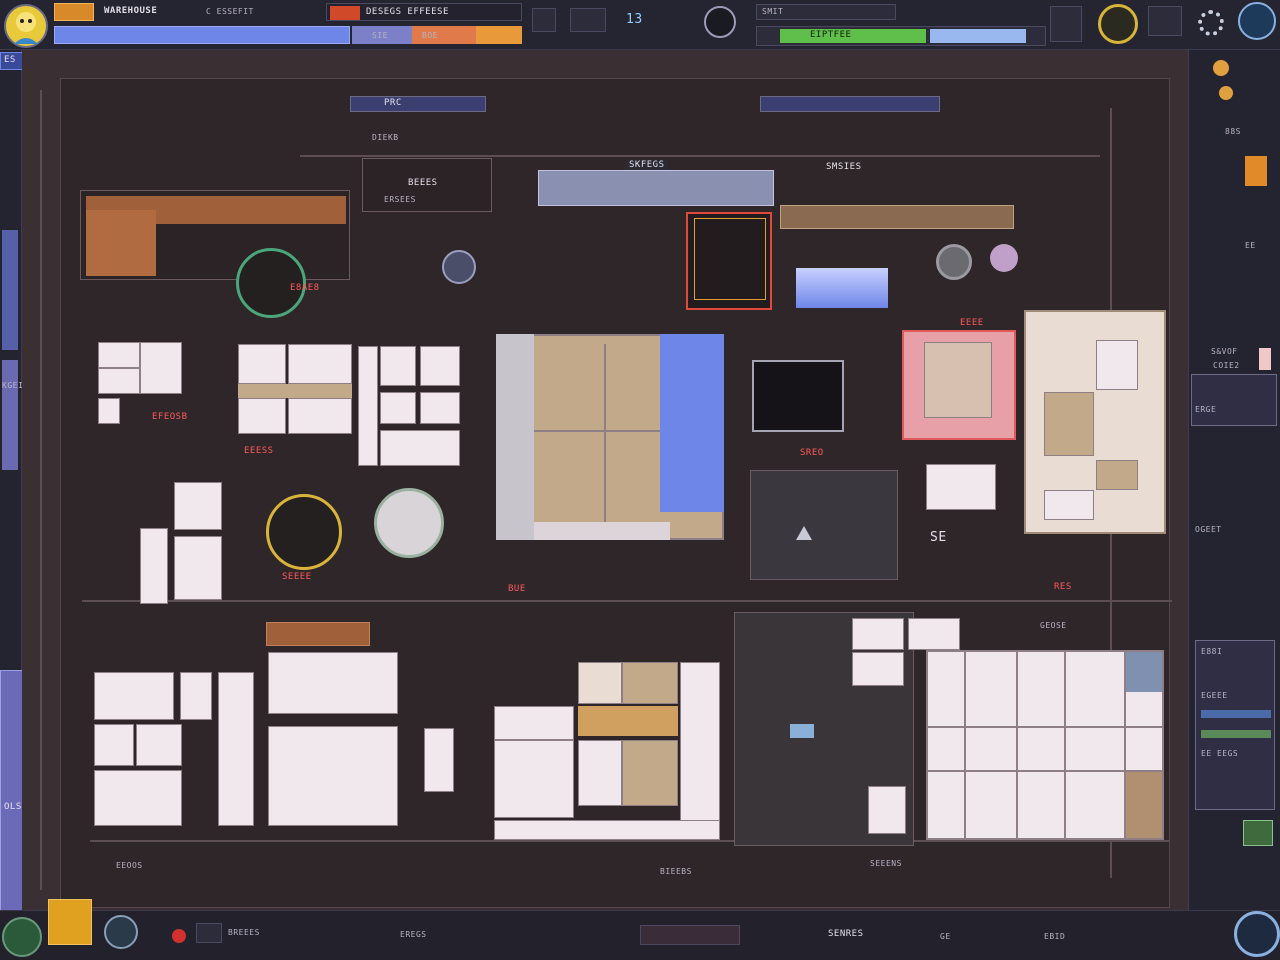  Describe the element at coordinates (588, 20) in the screenshot. I see `tool-button-b` at that location.